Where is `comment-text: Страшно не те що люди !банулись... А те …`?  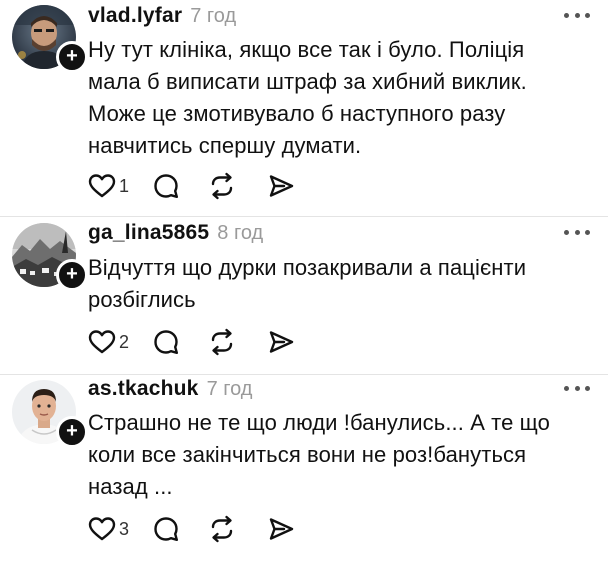 comment-text: Страшно не те що люди !банулись... А те … is located at coordinates (340, 455).